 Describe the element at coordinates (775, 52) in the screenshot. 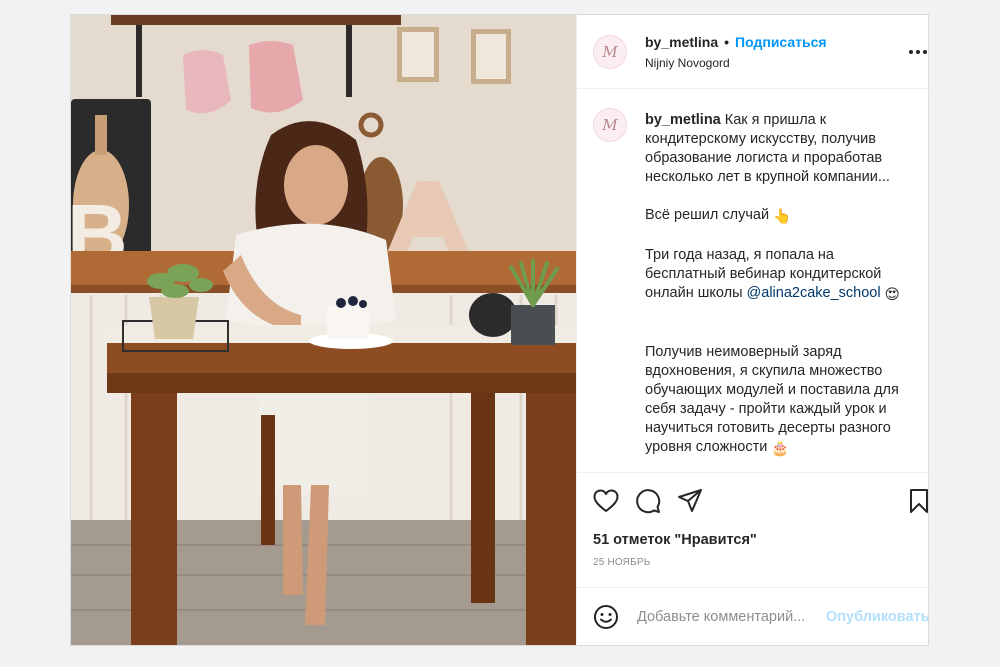

I see `author-info: by_metlina • Подписаться Nijniy Novogord` at that location.